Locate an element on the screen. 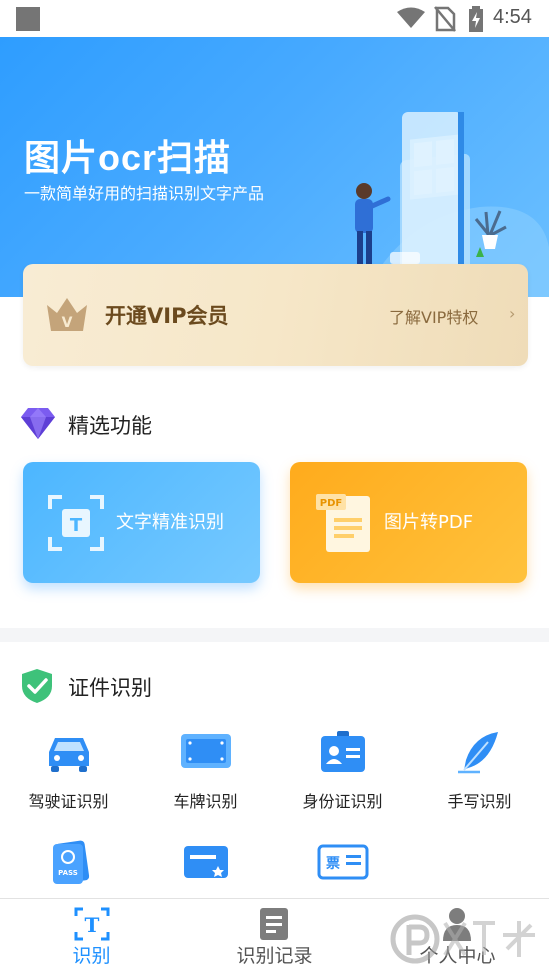  shield-check-icon is located at coordinates (37, 686).